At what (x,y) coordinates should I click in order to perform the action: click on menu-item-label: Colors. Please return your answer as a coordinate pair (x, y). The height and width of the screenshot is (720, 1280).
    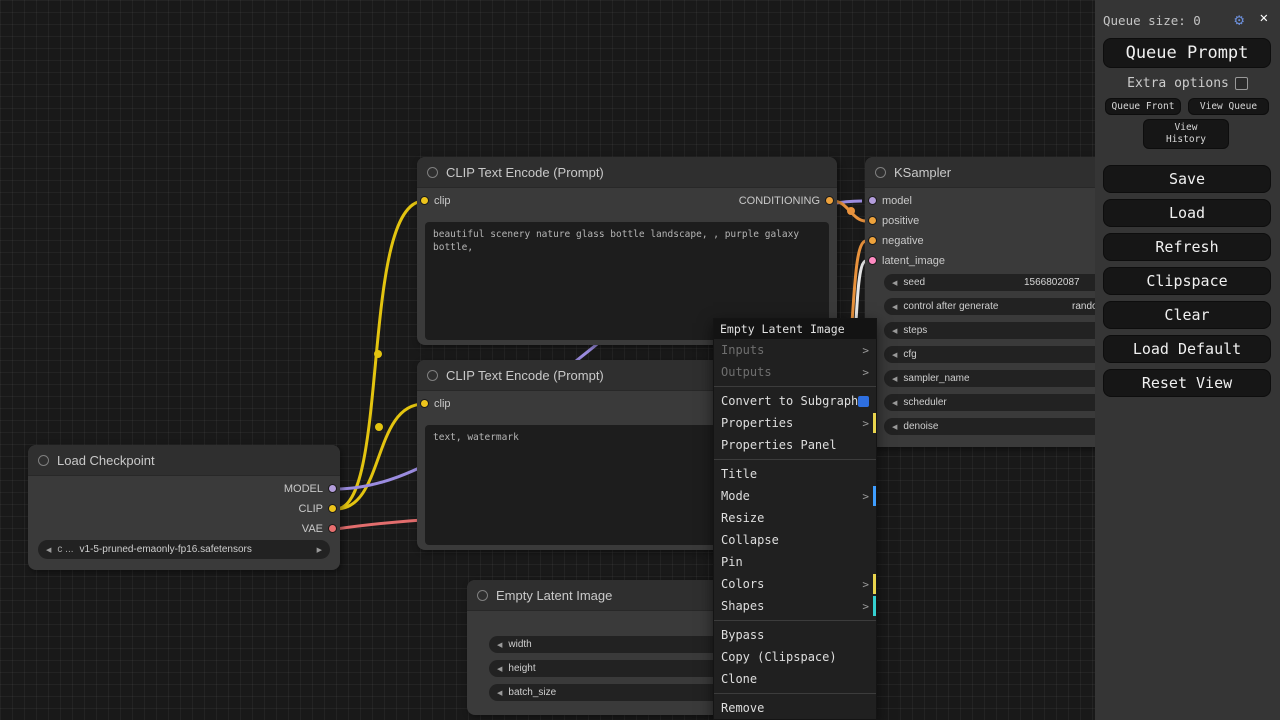
    Looking at the image, I should click on (743, 584).